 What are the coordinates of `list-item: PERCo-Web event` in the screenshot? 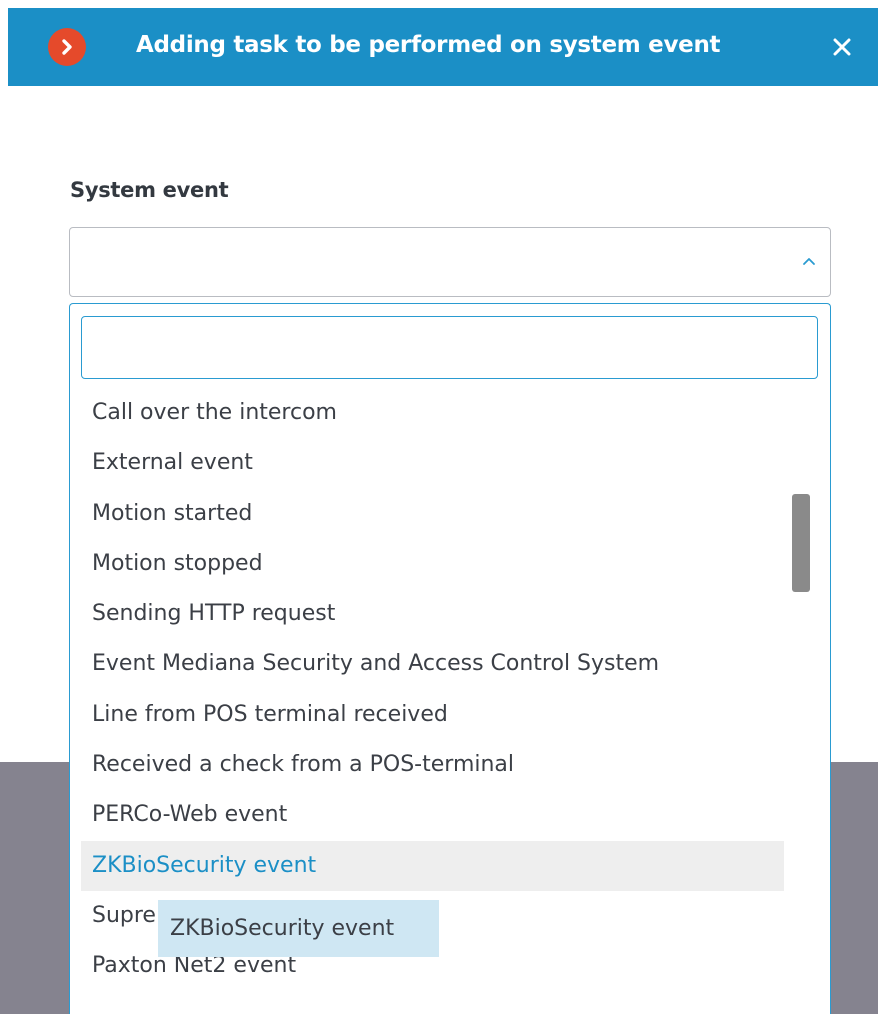 It's located at (430, 815).